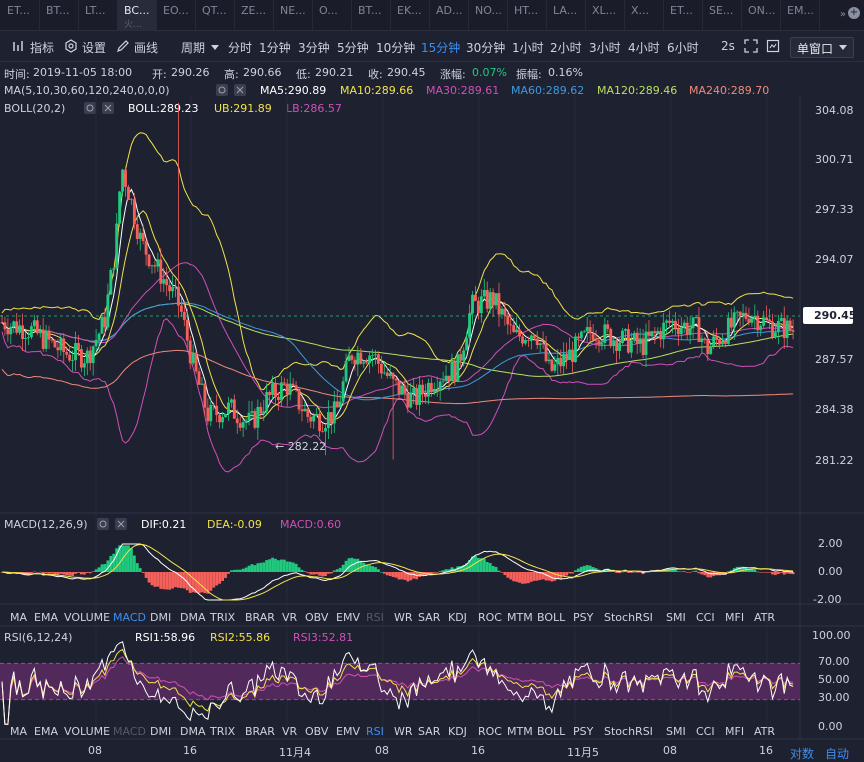 The image size is (864, 762). Describe the element at coordinates (38, 637) in the screenshot. I see `rsi-title: RSI(6,12,24)` at that location.